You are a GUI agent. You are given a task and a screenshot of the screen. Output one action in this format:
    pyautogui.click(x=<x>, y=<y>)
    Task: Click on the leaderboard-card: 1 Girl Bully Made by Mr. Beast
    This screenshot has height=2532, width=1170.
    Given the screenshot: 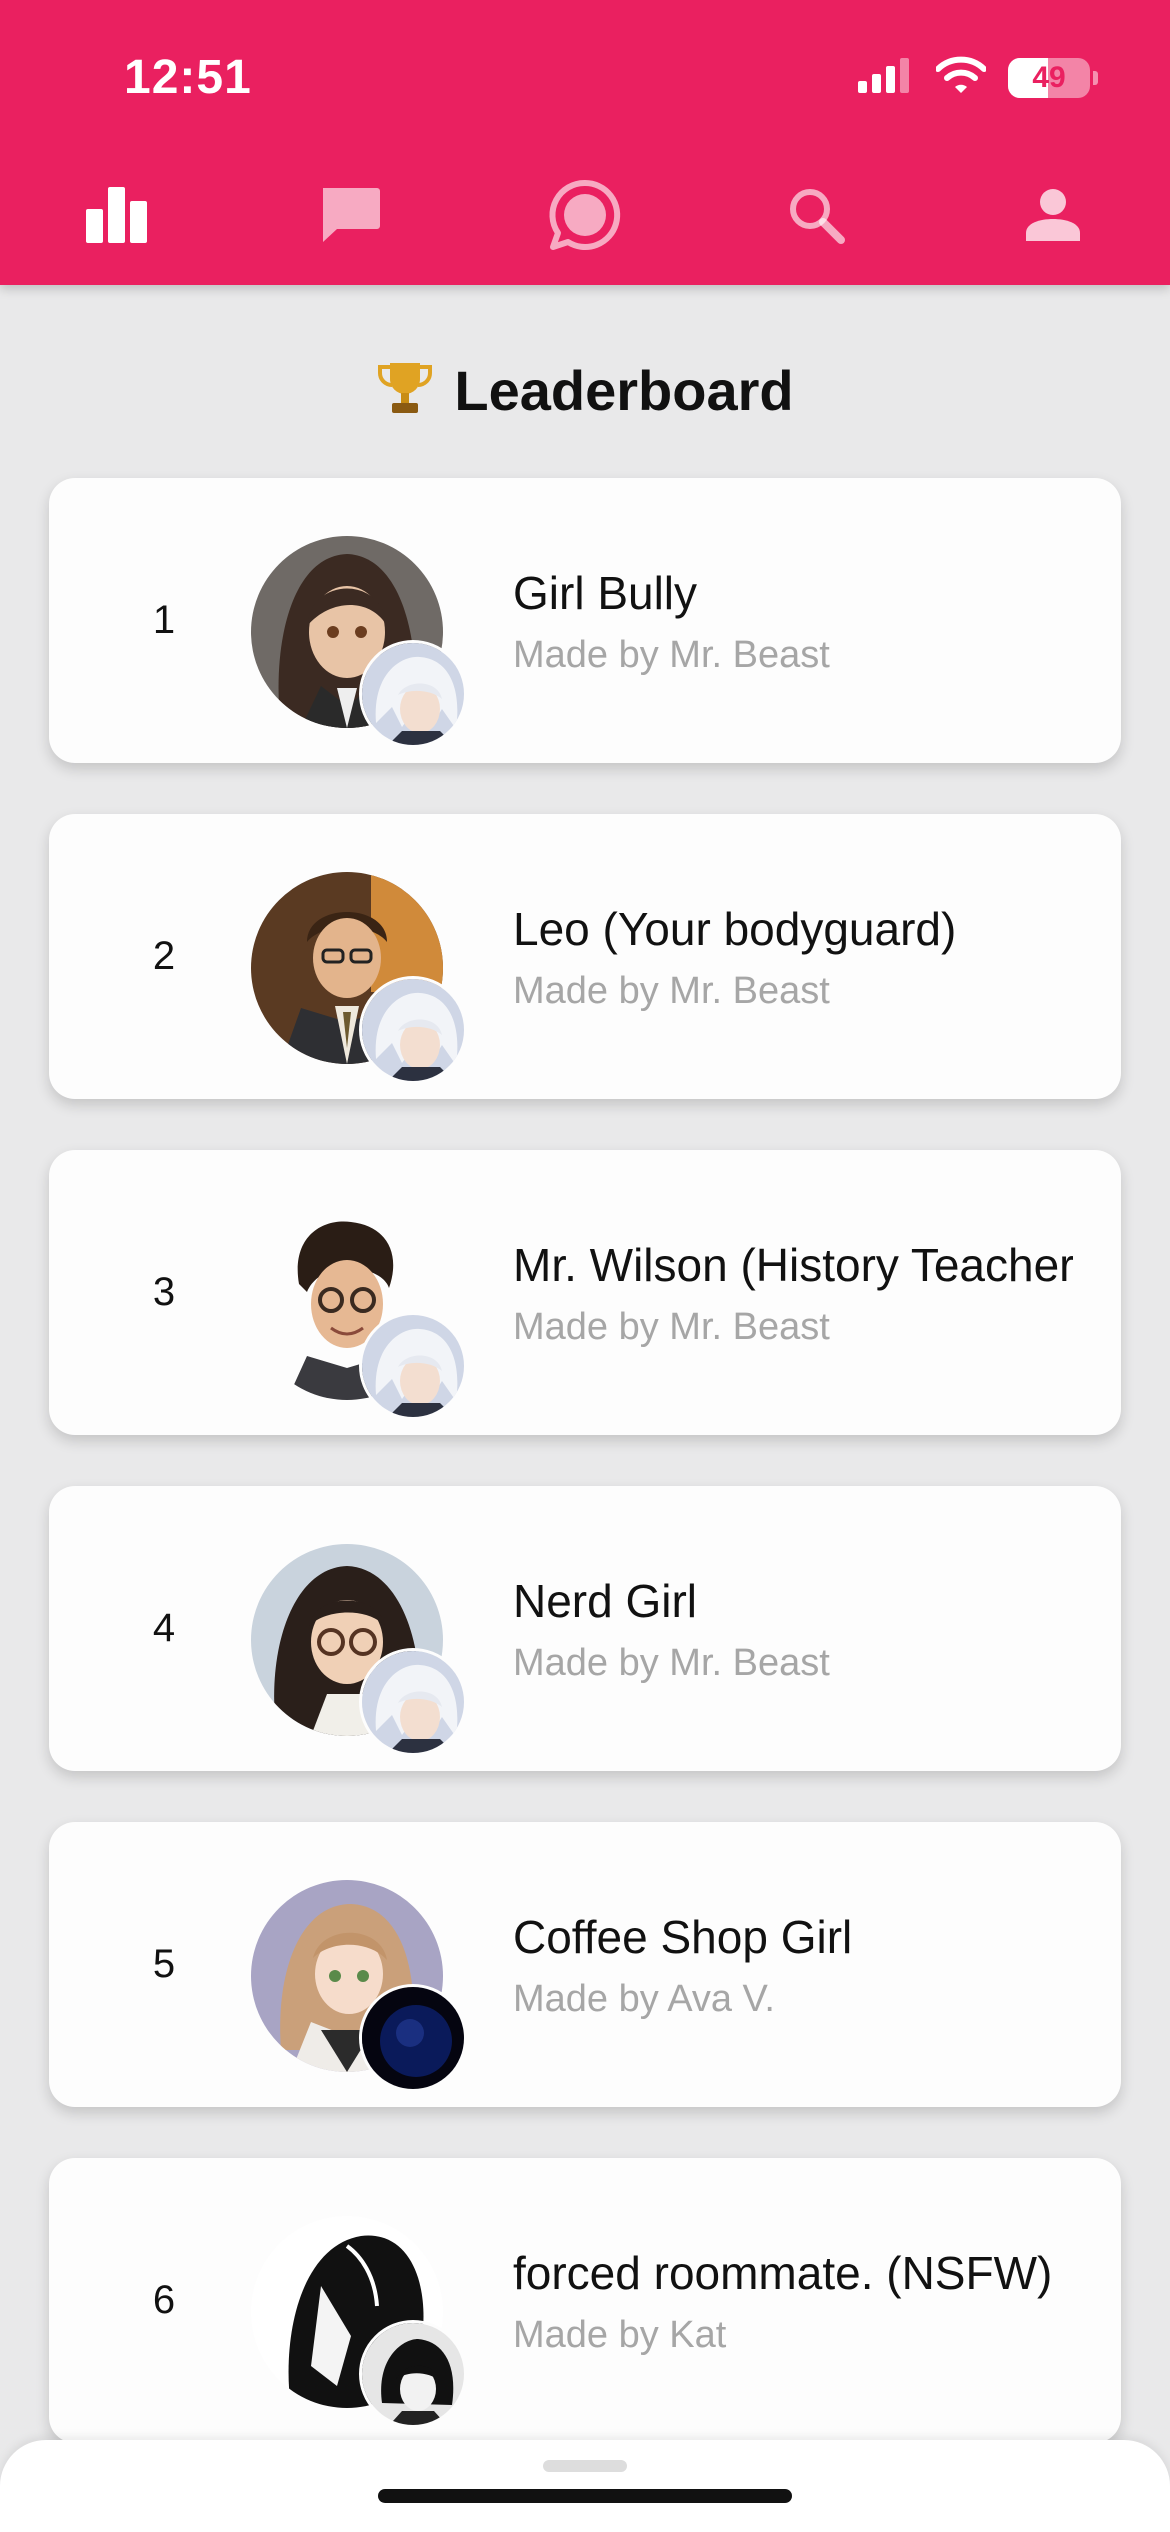 What is the action you would take?
    pyautogui.click(x=585, y=620)
    